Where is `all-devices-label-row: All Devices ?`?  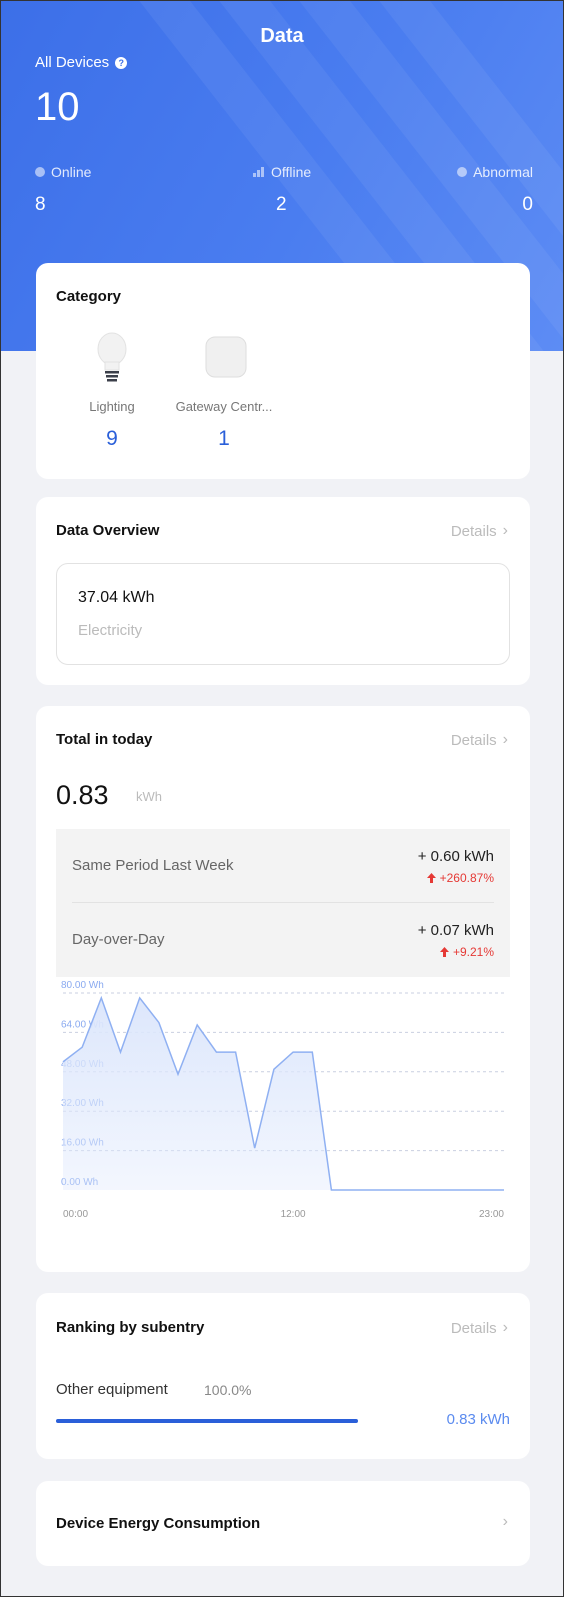 all-devices-label-row: All Devices ? is located at coordinates (81, 62).